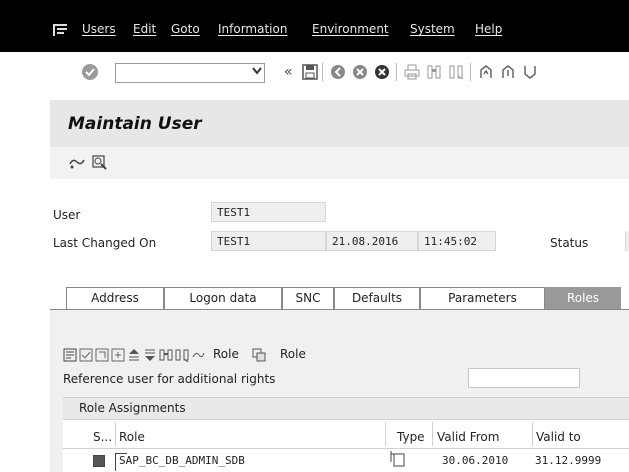 Image resolution: width=629 pixels, height=472 pixels. Describe the element at coordinates (308, 298) in the screenshot. I see `tab-snc: SNC` at that location.